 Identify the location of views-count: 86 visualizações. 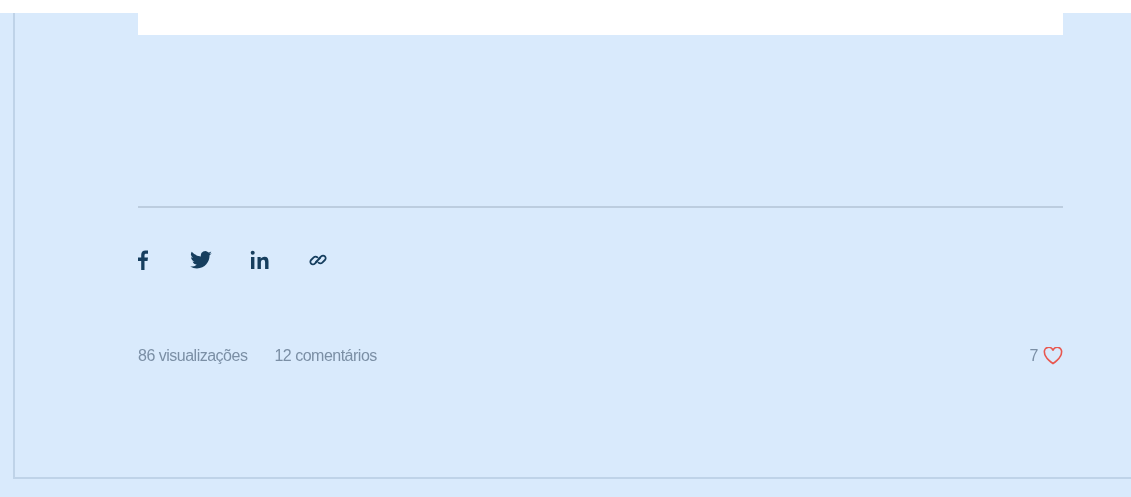
(193, 356).